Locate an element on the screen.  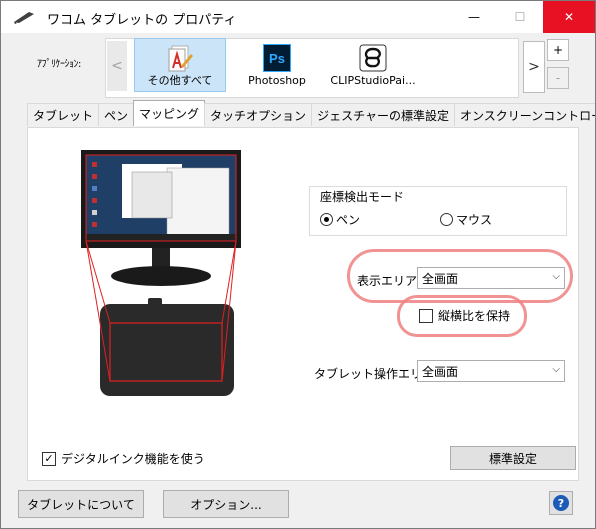
app-item-photoshop: Ps Photoshop is located at coordinates (277, 64).